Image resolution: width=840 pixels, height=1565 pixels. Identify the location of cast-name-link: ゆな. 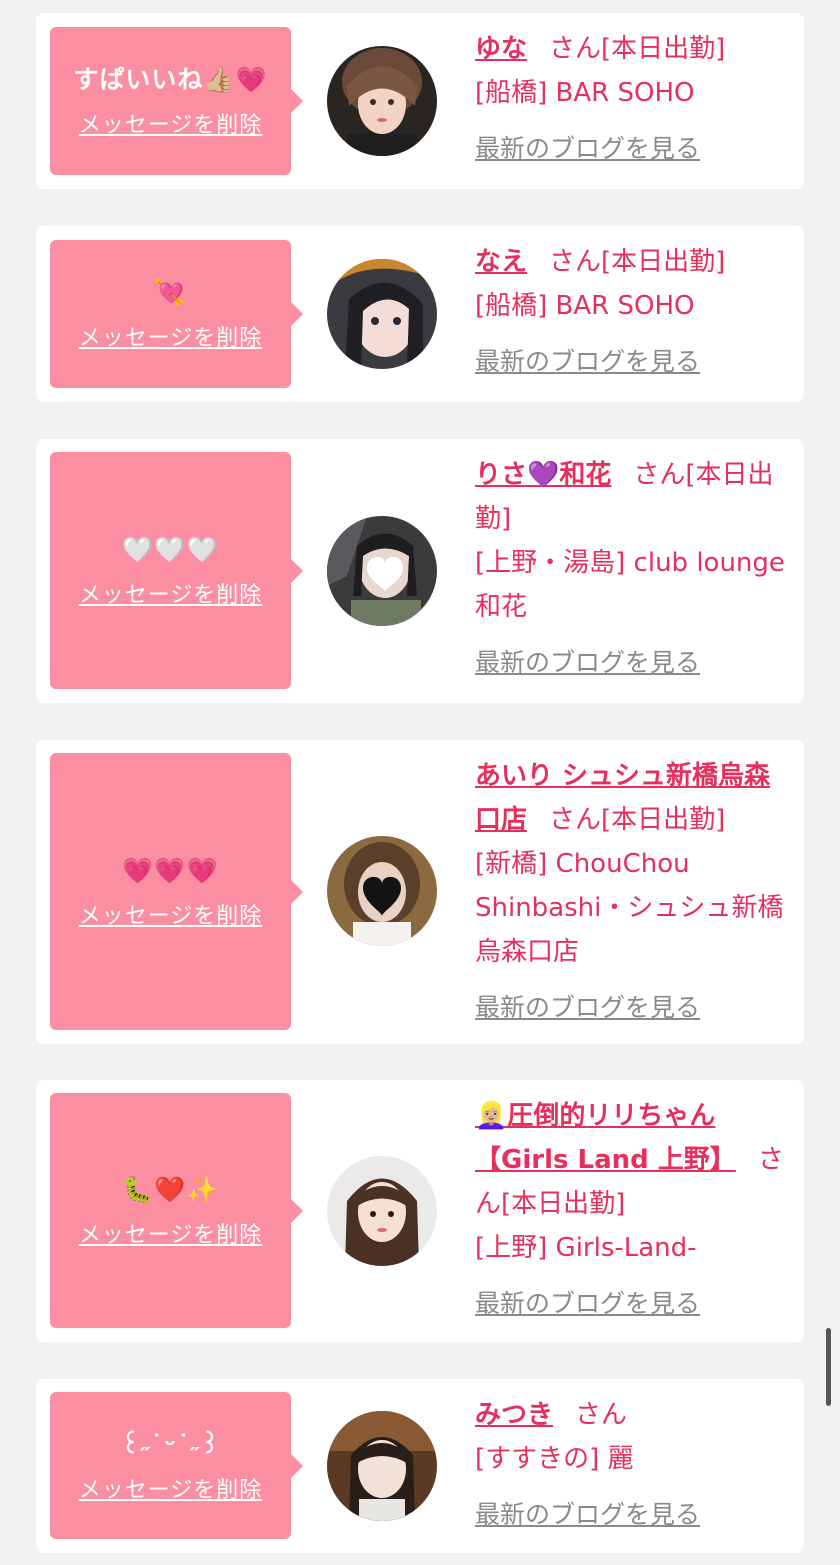
(501, 49).